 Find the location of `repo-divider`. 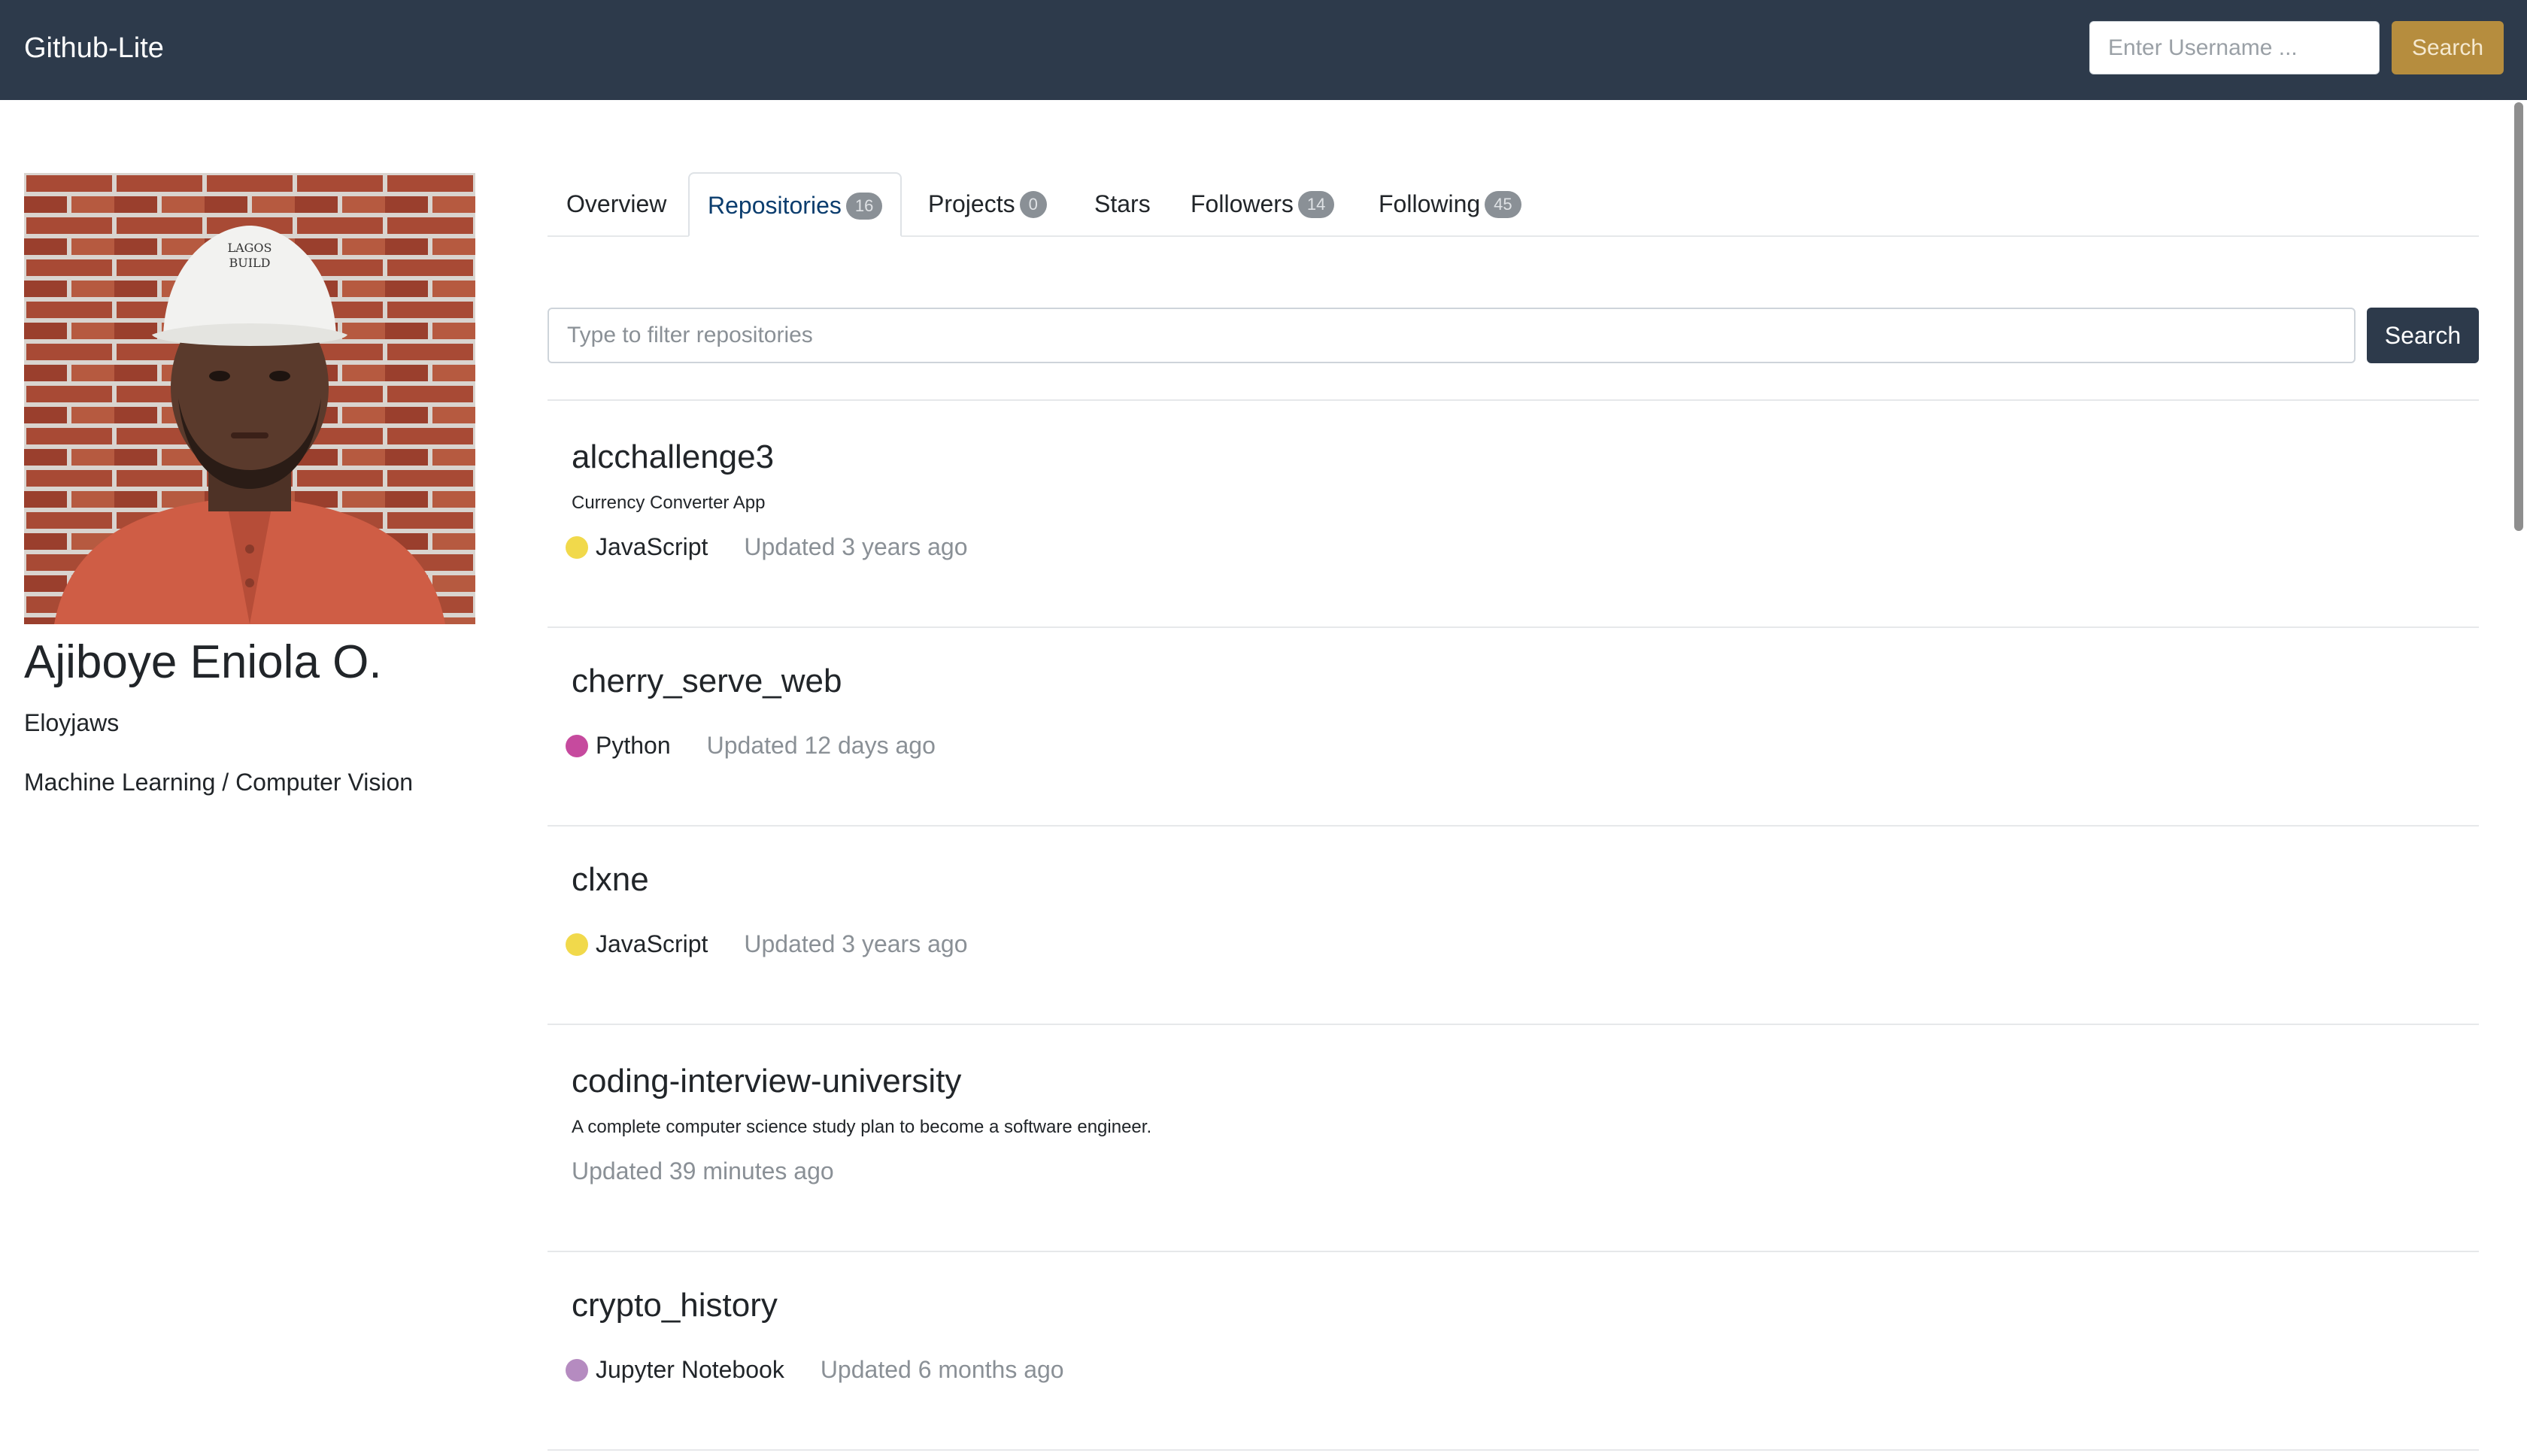

repo-divider is located at coordinates (1513, 1450).